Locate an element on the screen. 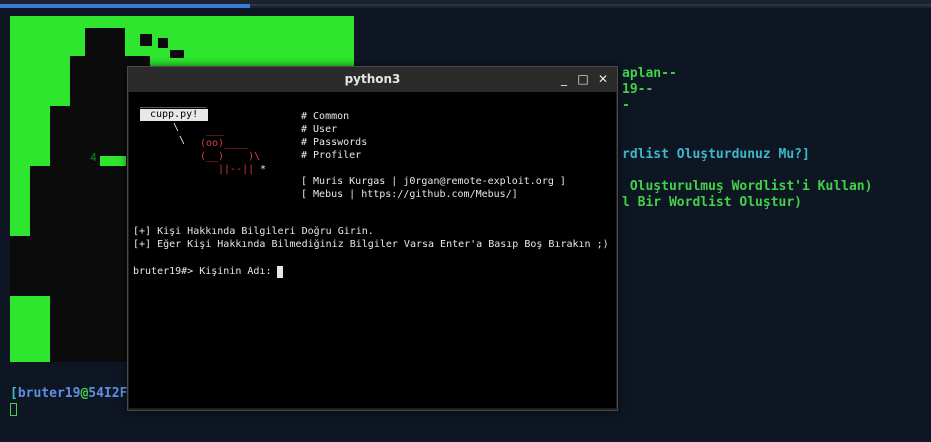 This screenshot has height=442, width=931. input-cursor is located at coordinates (280, 272).